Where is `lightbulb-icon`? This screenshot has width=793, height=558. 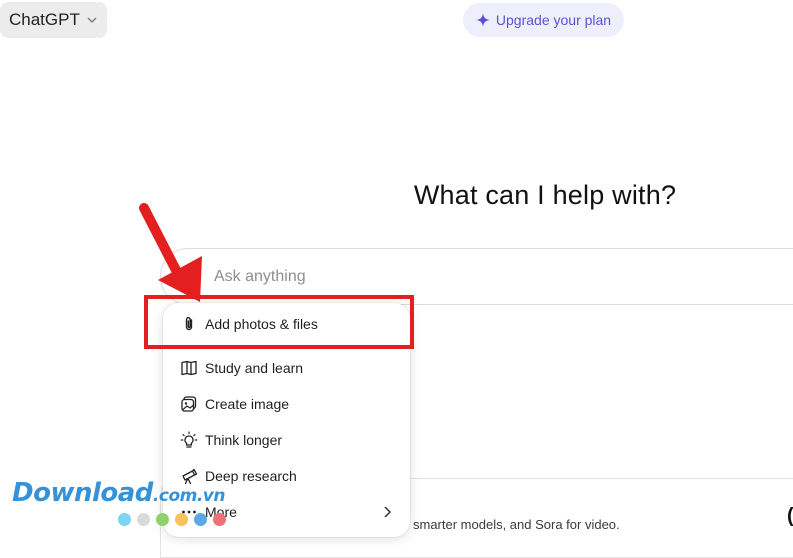
lightbulb-icon is located at coordinates (189, 439).